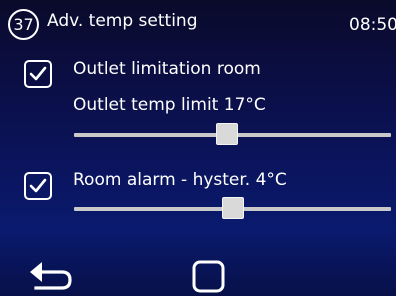 The image size is (396, 296). I want to click on back-button, so click(51, 276).